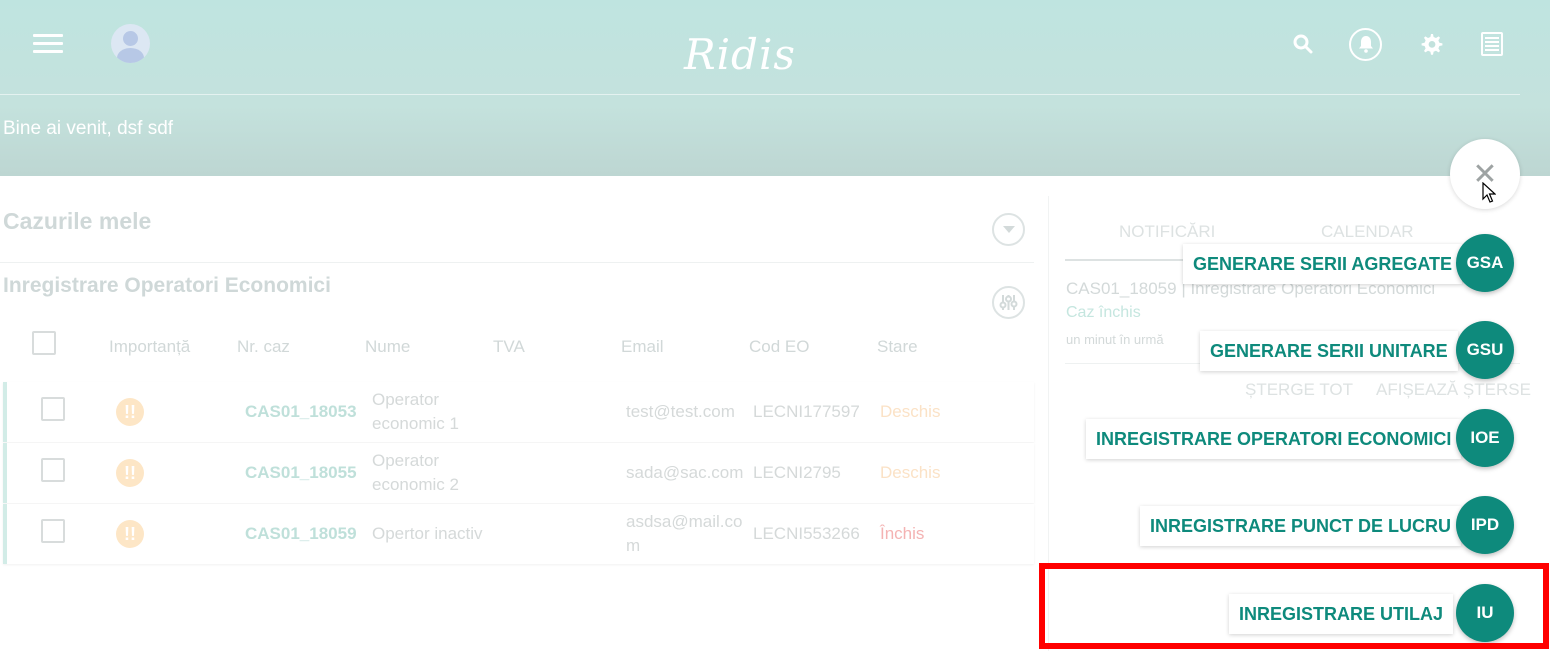 The height and width of the screenshot is (651, 1550). What do you see at coordinates (779, 347) in the screenshot?
I see `column-header-code: Cod EO` at bounding box center [779, 347].